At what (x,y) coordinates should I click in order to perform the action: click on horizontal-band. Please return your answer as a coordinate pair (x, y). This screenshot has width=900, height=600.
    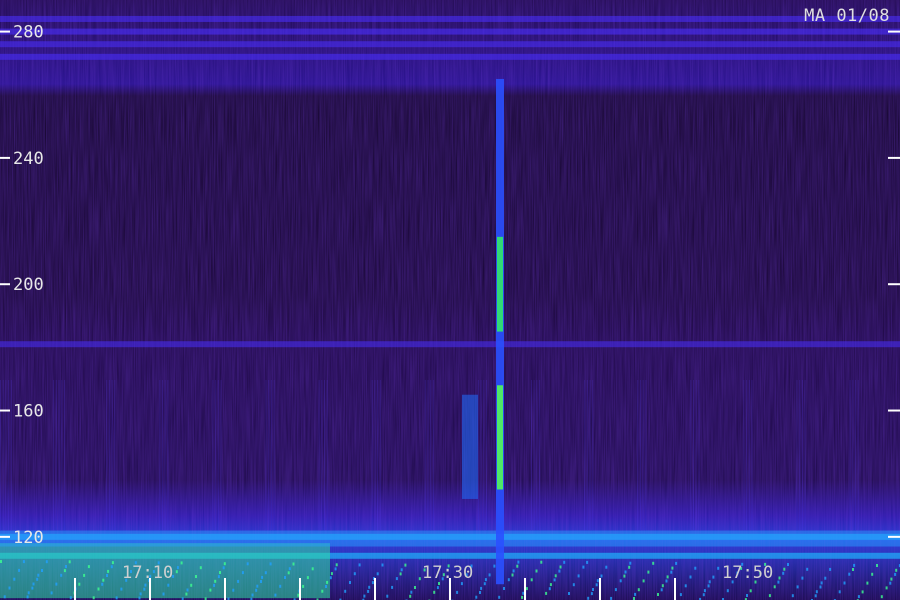
    Looking at the image, I should click on (450, 56).